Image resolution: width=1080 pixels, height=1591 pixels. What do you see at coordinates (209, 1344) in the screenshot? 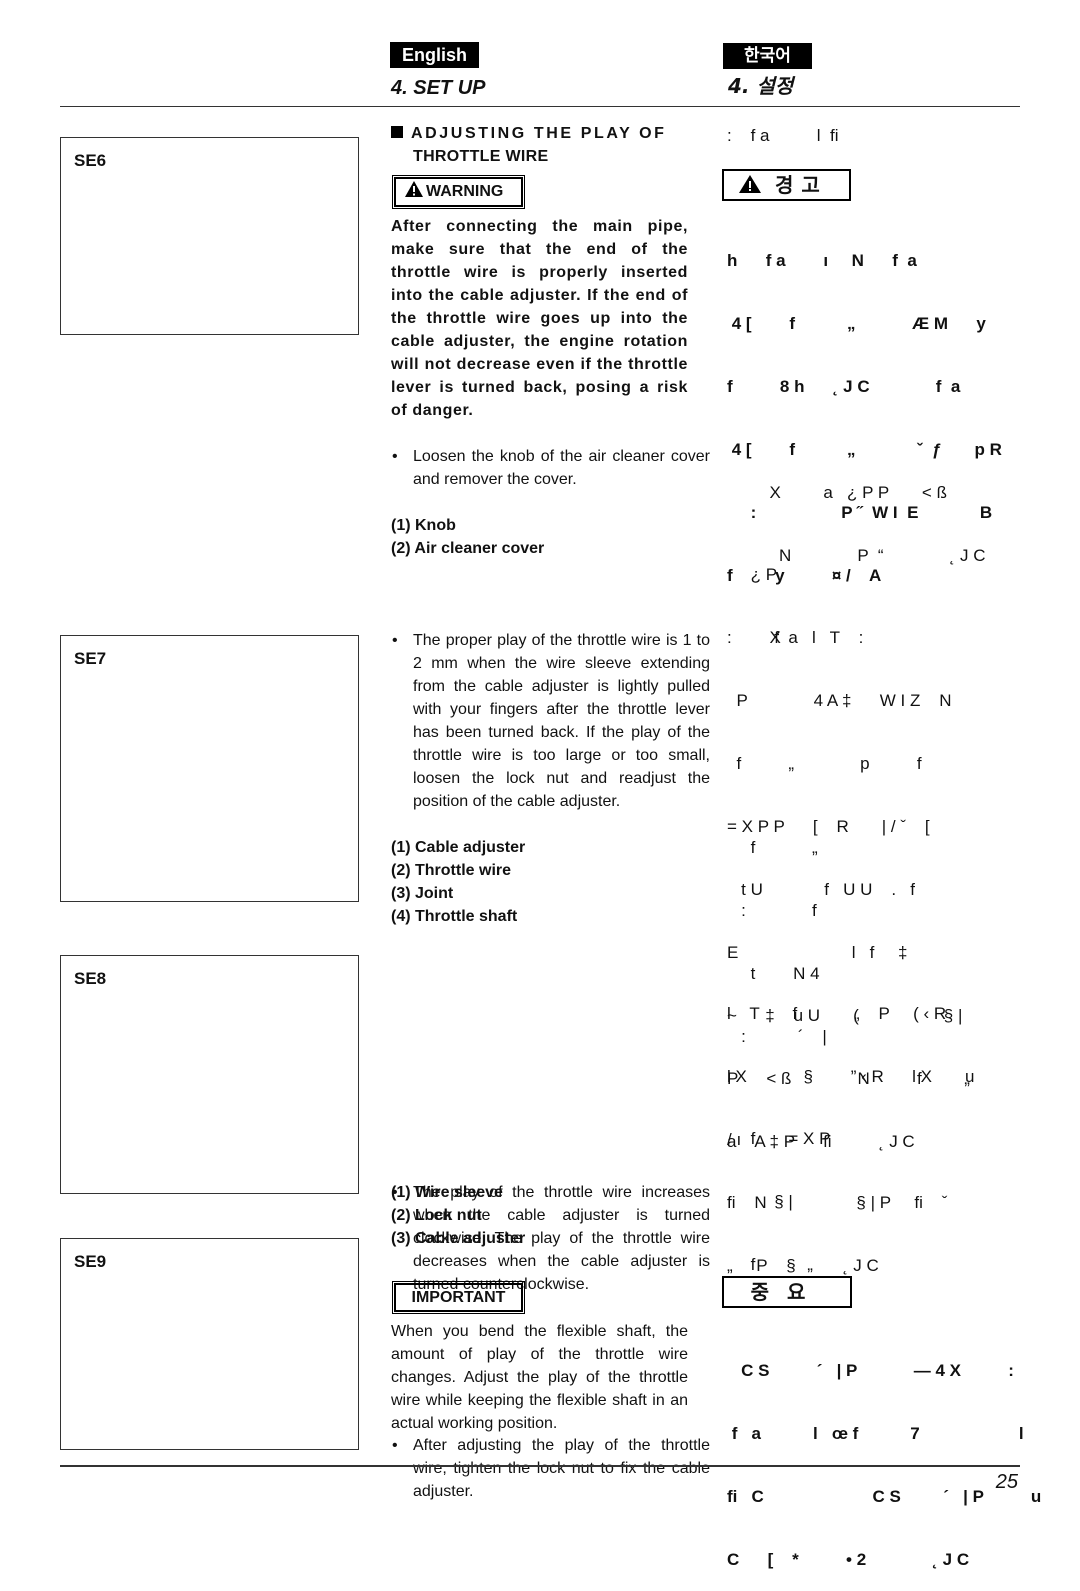
I see `figure-se9: SE9` at bounding box center [209, 1344].